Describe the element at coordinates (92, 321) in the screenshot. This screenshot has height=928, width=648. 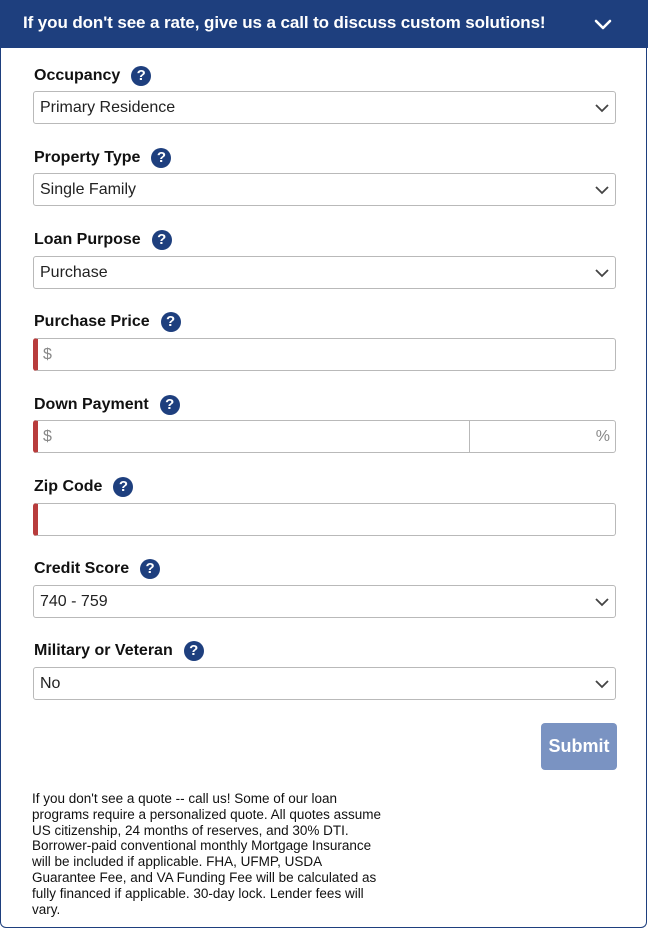
I see `purchase-price-label-text: Purchase Price` at that location.